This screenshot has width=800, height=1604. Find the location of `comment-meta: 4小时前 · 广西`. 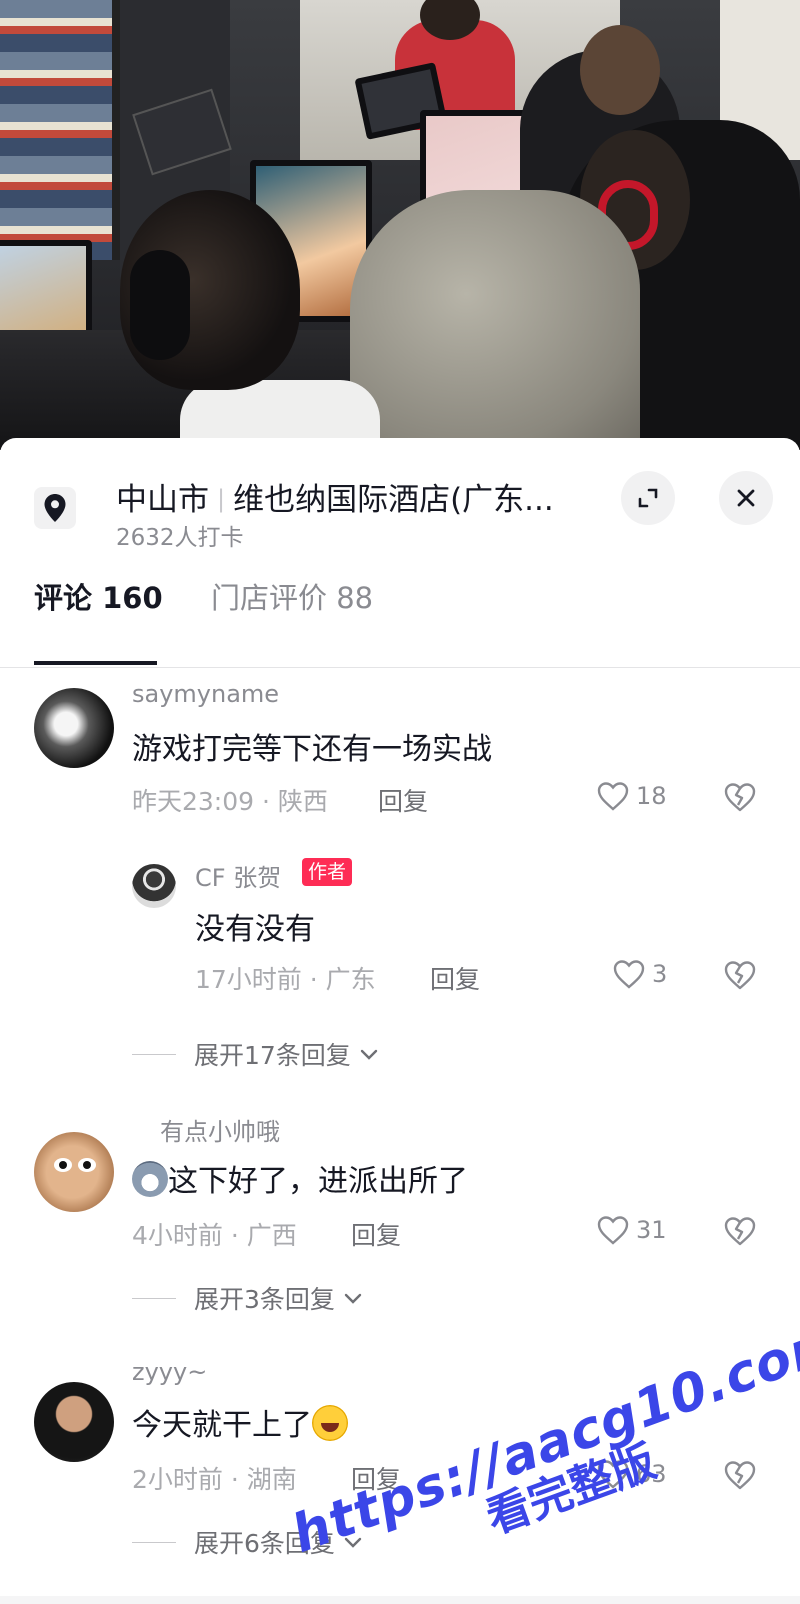

comment-meta: 4小时前 · 广西 is located at coordinates (214, 1235).